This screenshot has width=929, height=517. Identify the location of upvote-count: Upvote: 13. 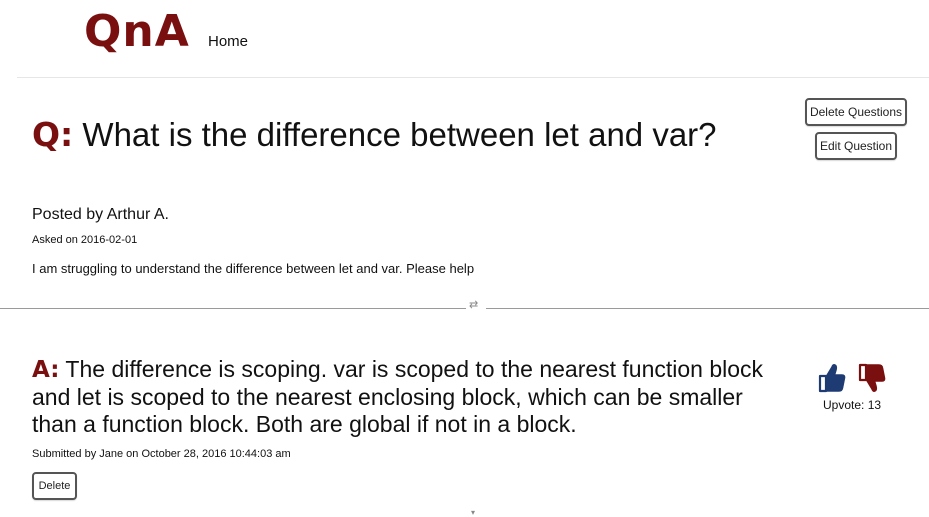
(852, 405).